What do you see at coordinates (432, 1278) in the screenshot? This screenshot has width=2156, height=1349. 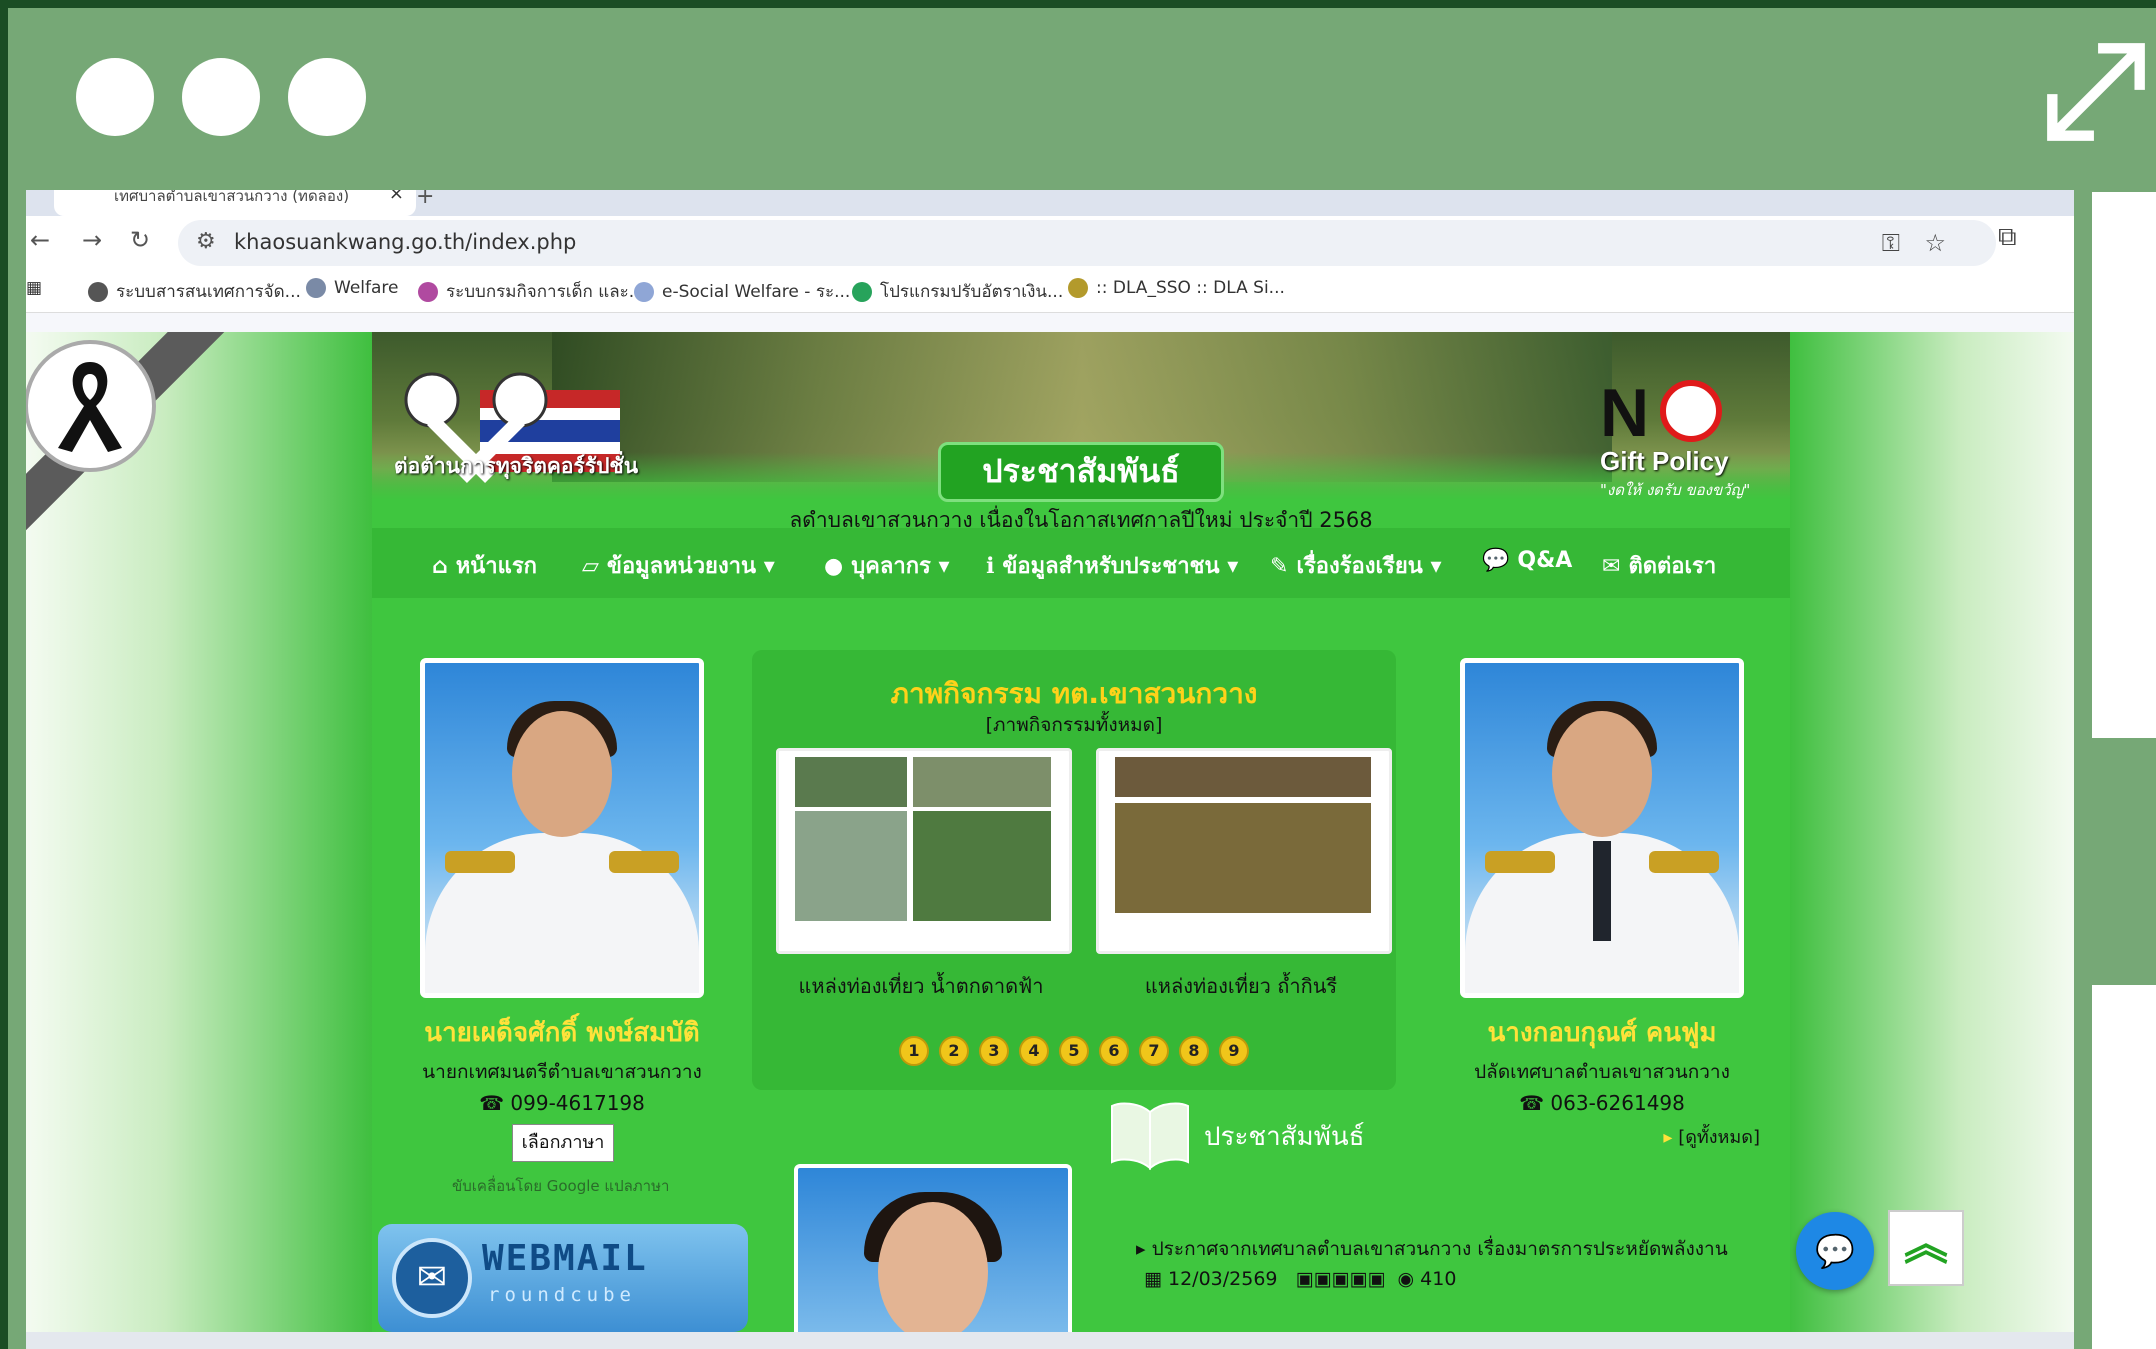 I see `mail-icon: ✉` at bounding box center [432, 1278].